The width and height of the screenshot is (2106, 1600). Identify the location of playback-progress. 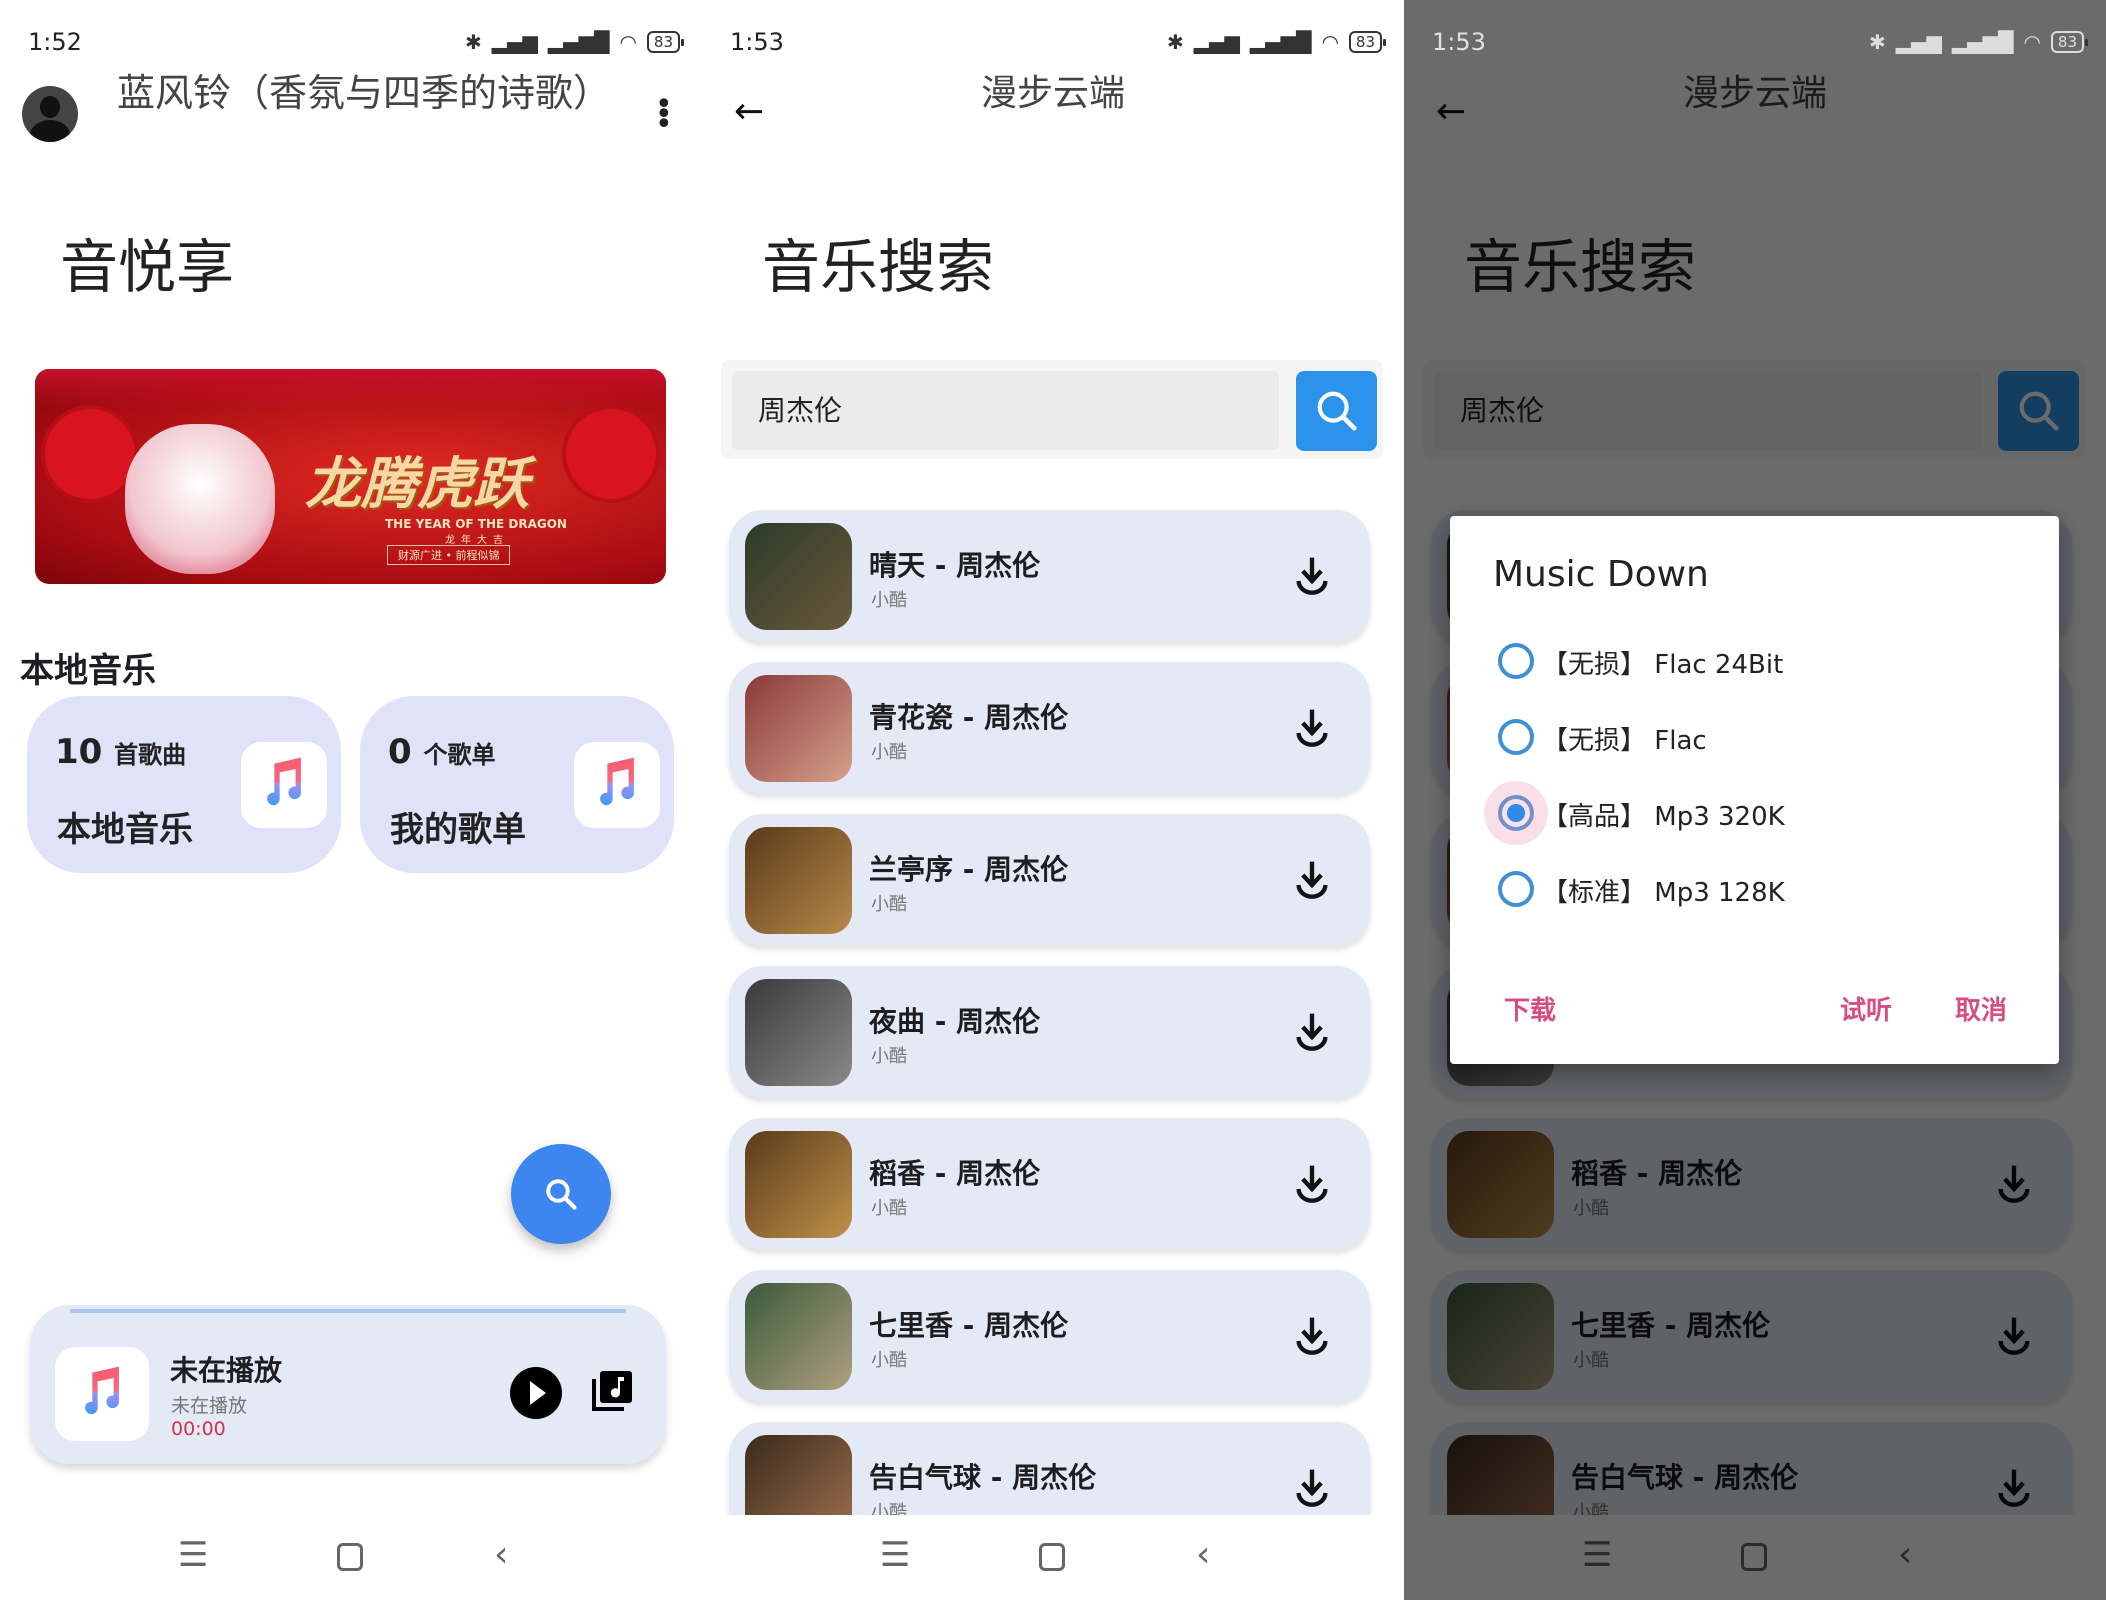
(348, 1311).